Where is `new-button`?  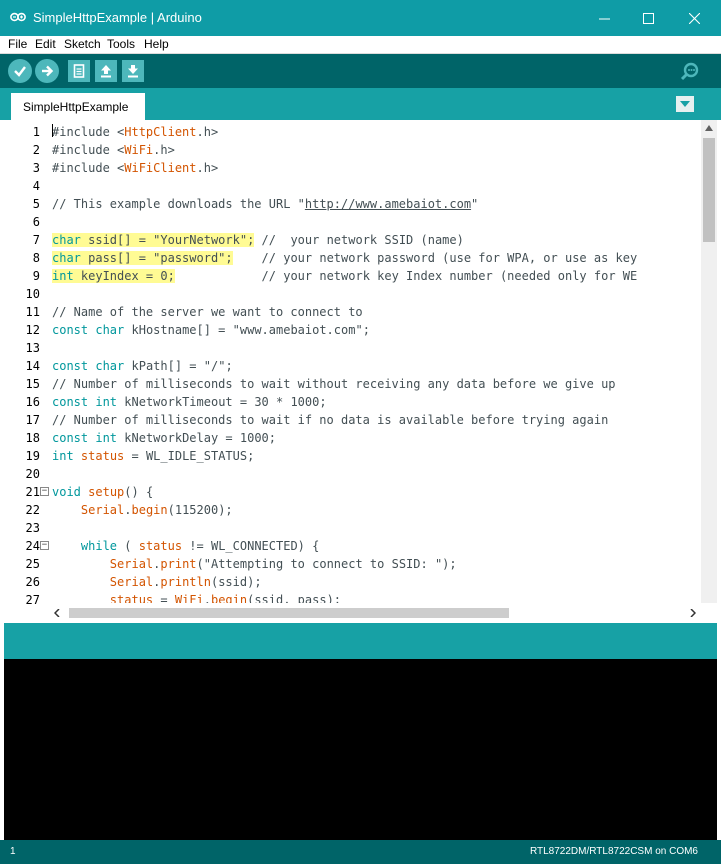 new-button is located at coordinates (79, 71).